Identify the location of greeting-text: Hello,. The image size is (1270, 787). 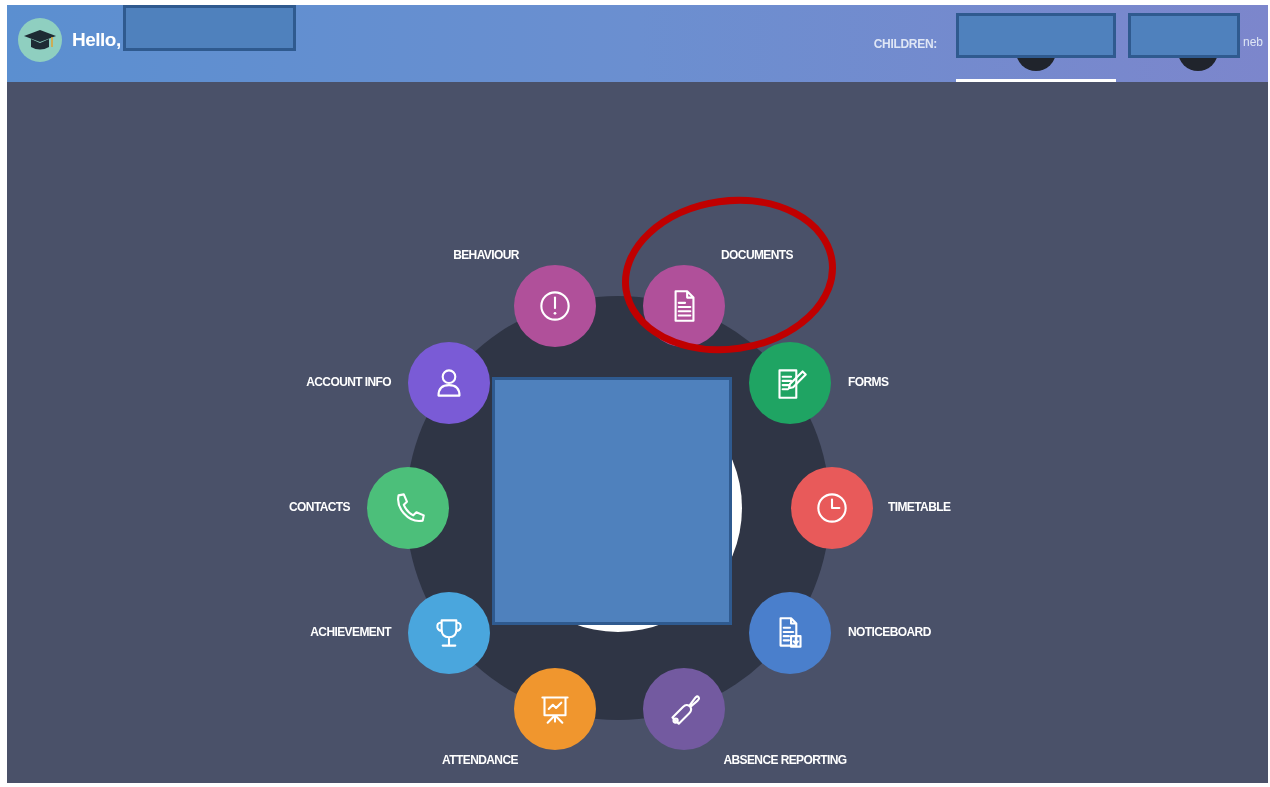
(96, 40).